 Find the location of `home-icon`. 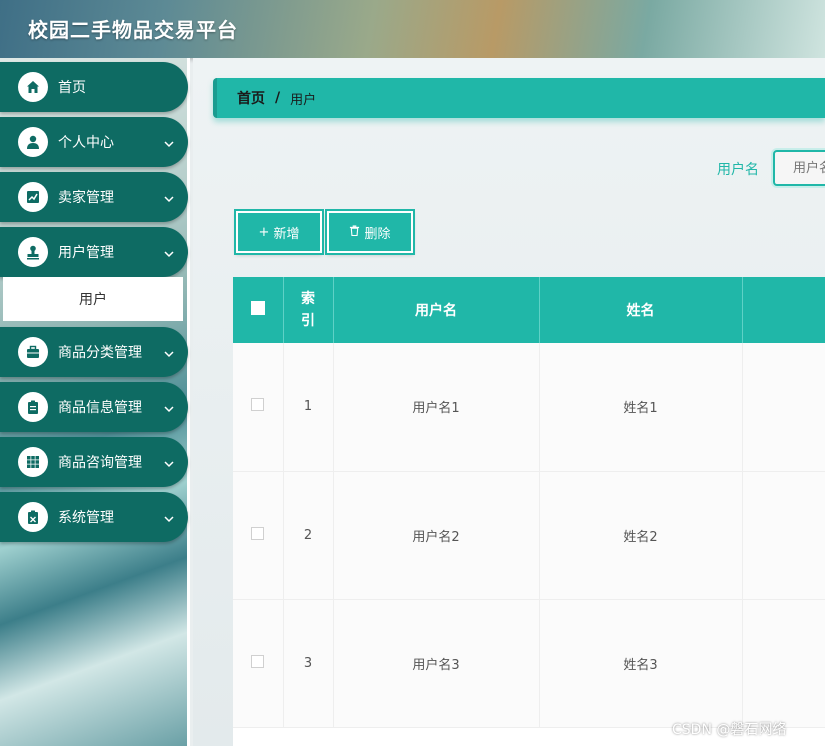

home-icon is located at coordinates (33, 87).